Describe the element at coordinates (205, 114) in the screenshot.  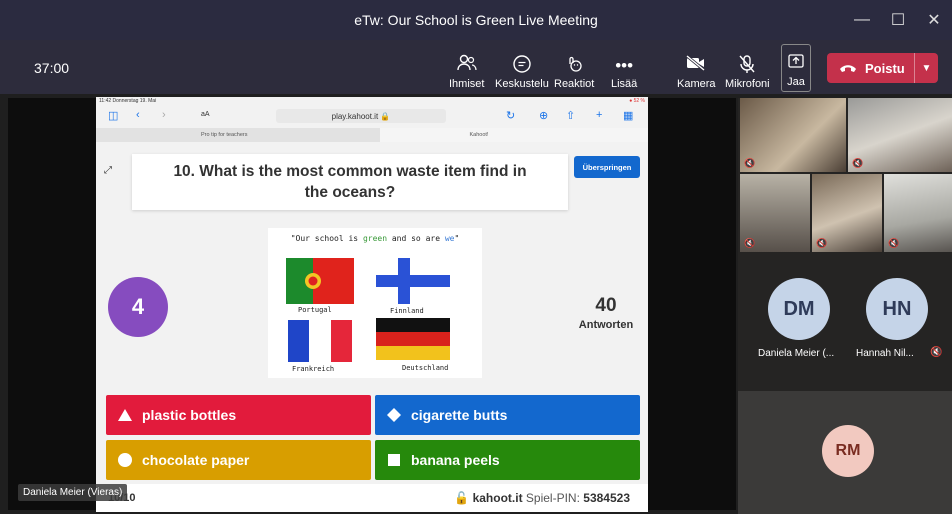
I see `text-size-button: aA` at that location.